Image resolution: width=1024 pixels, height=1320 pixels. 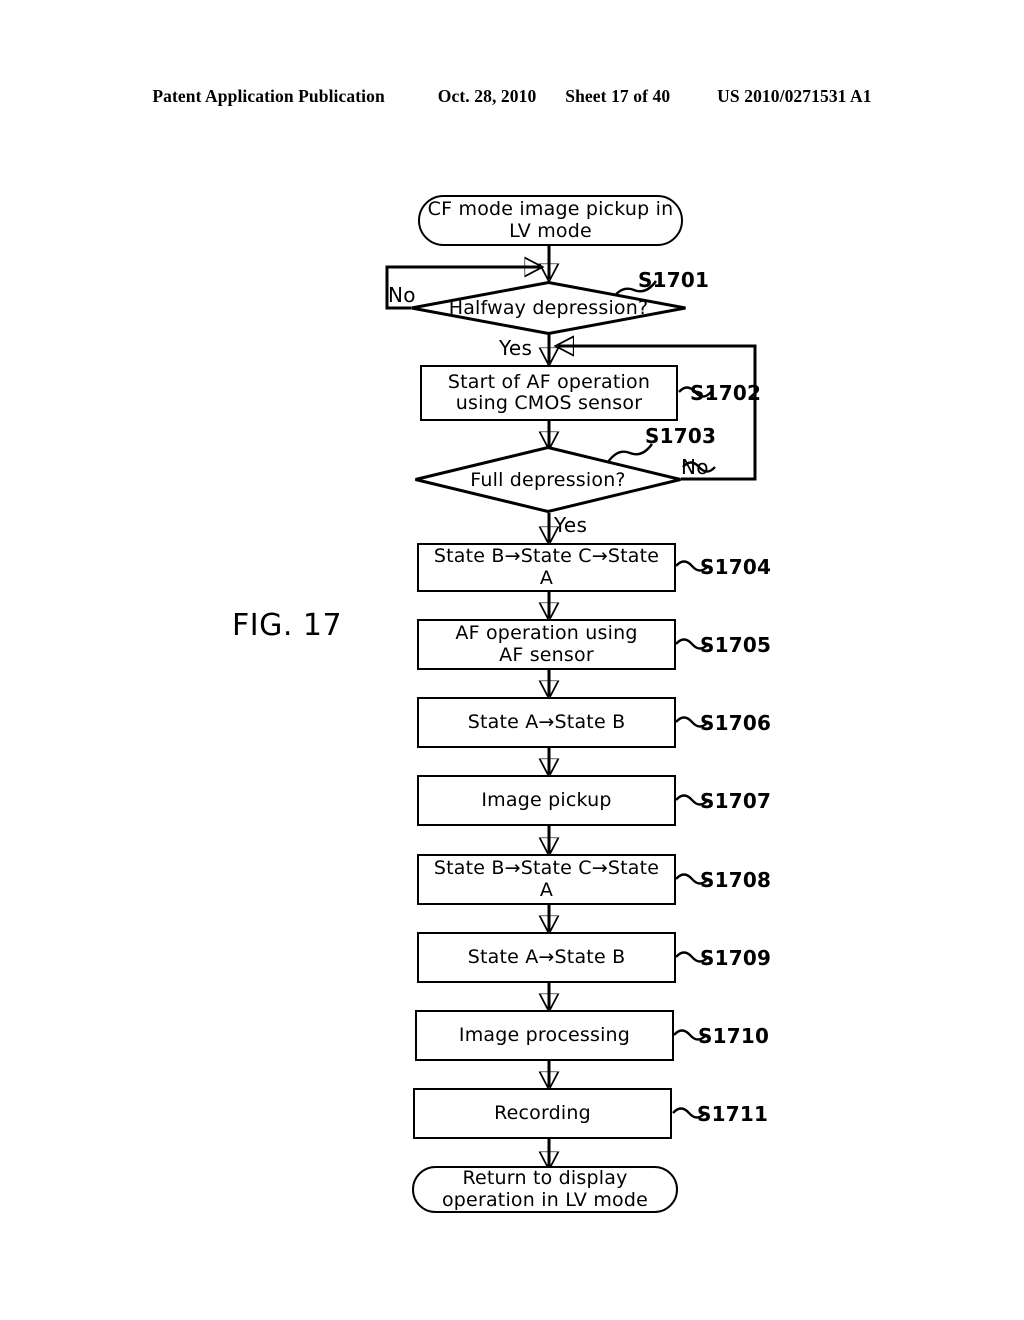 I want to click on node-image-processing: Image processing, so click(x=544, y=1035).